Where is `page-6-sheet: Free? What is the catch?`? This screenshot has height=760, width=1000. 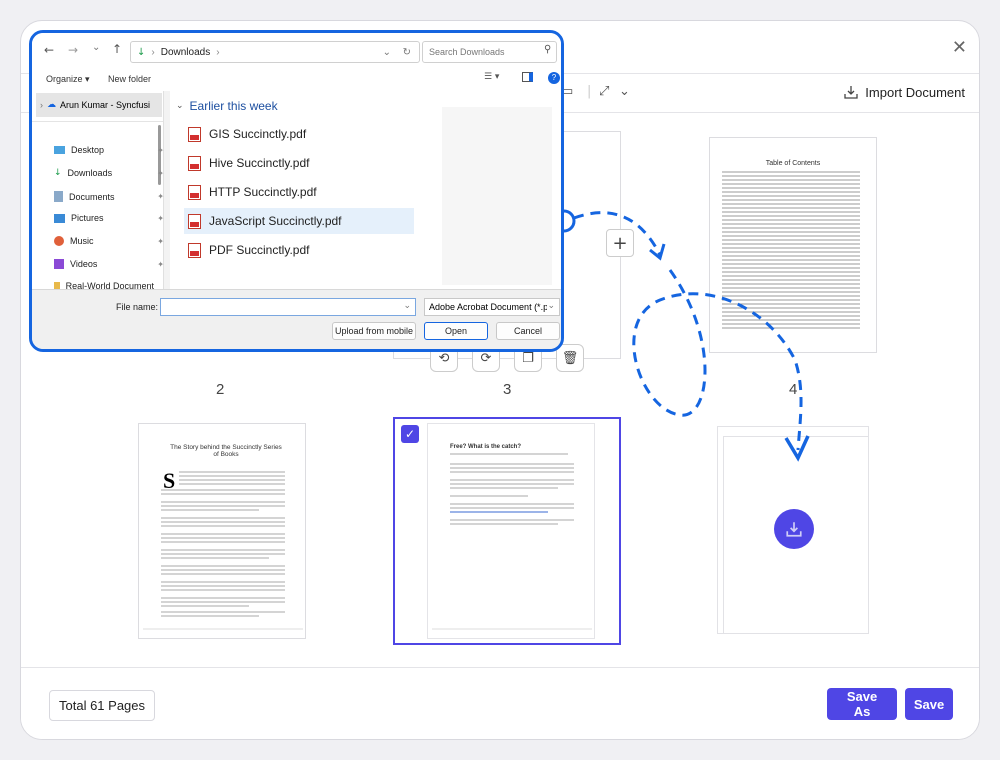
page-6-sheet: Free? What is the catch? is located at coordinates (511, 531).